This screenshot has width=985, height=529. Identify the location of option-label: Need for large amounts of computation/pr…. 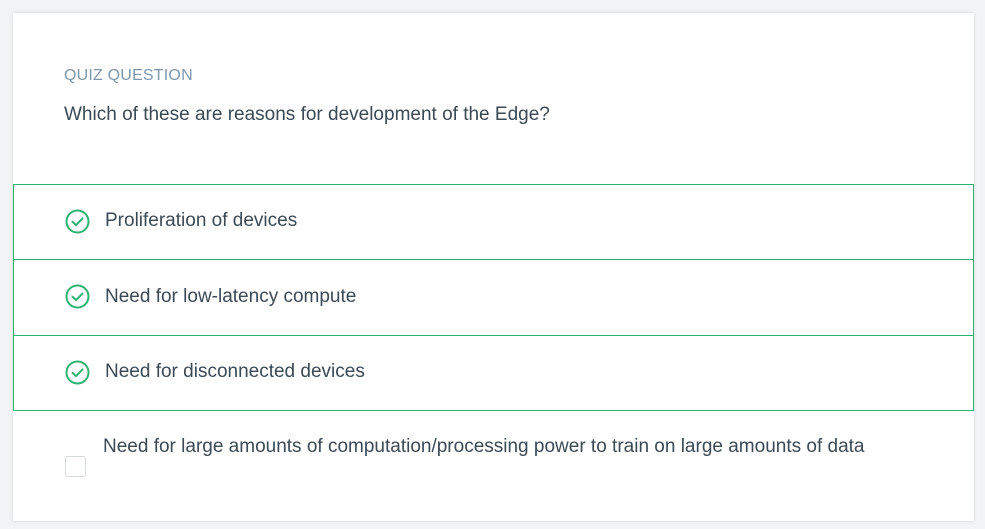
(484, 446).